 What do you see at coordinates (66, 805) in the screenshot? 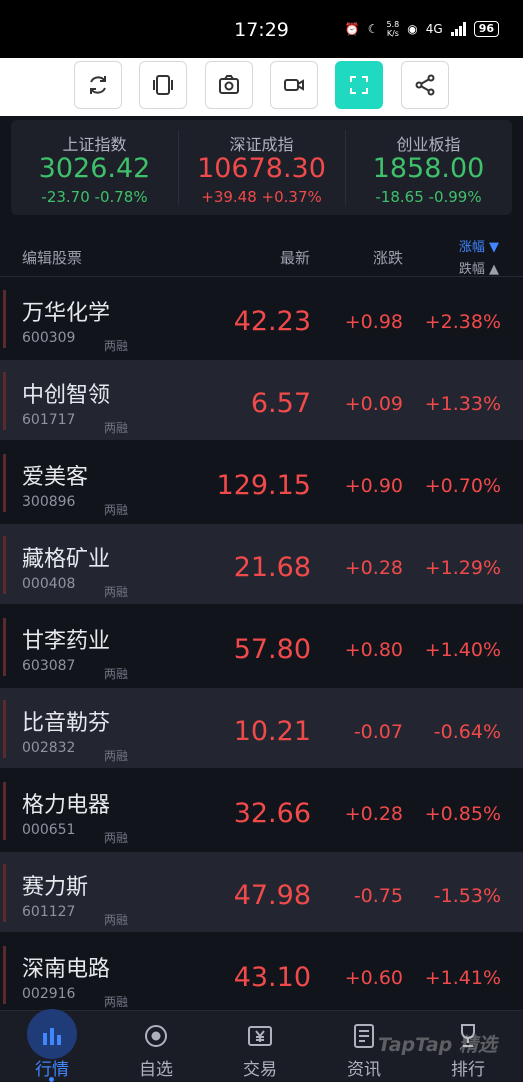
I see `stock-name: 格力电器` at bounding box center [66, 805].